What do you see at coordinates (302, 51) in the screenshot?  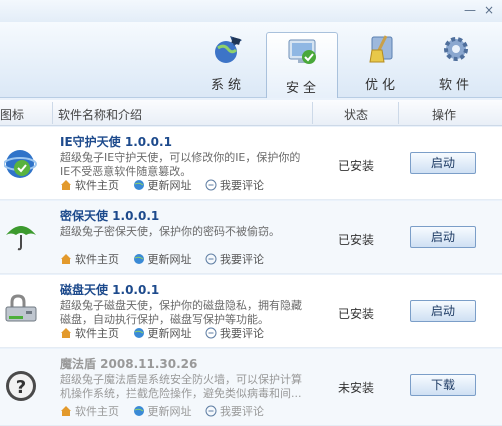 I see `shield-monitor-icon` at bounding box center [302, 51].